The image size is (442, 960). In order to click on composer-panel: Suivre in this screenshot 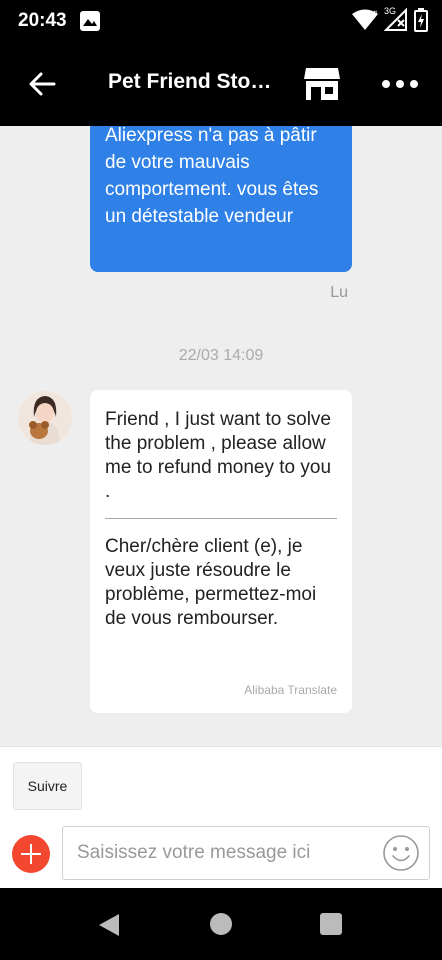, I will do `click(221, 817)`.